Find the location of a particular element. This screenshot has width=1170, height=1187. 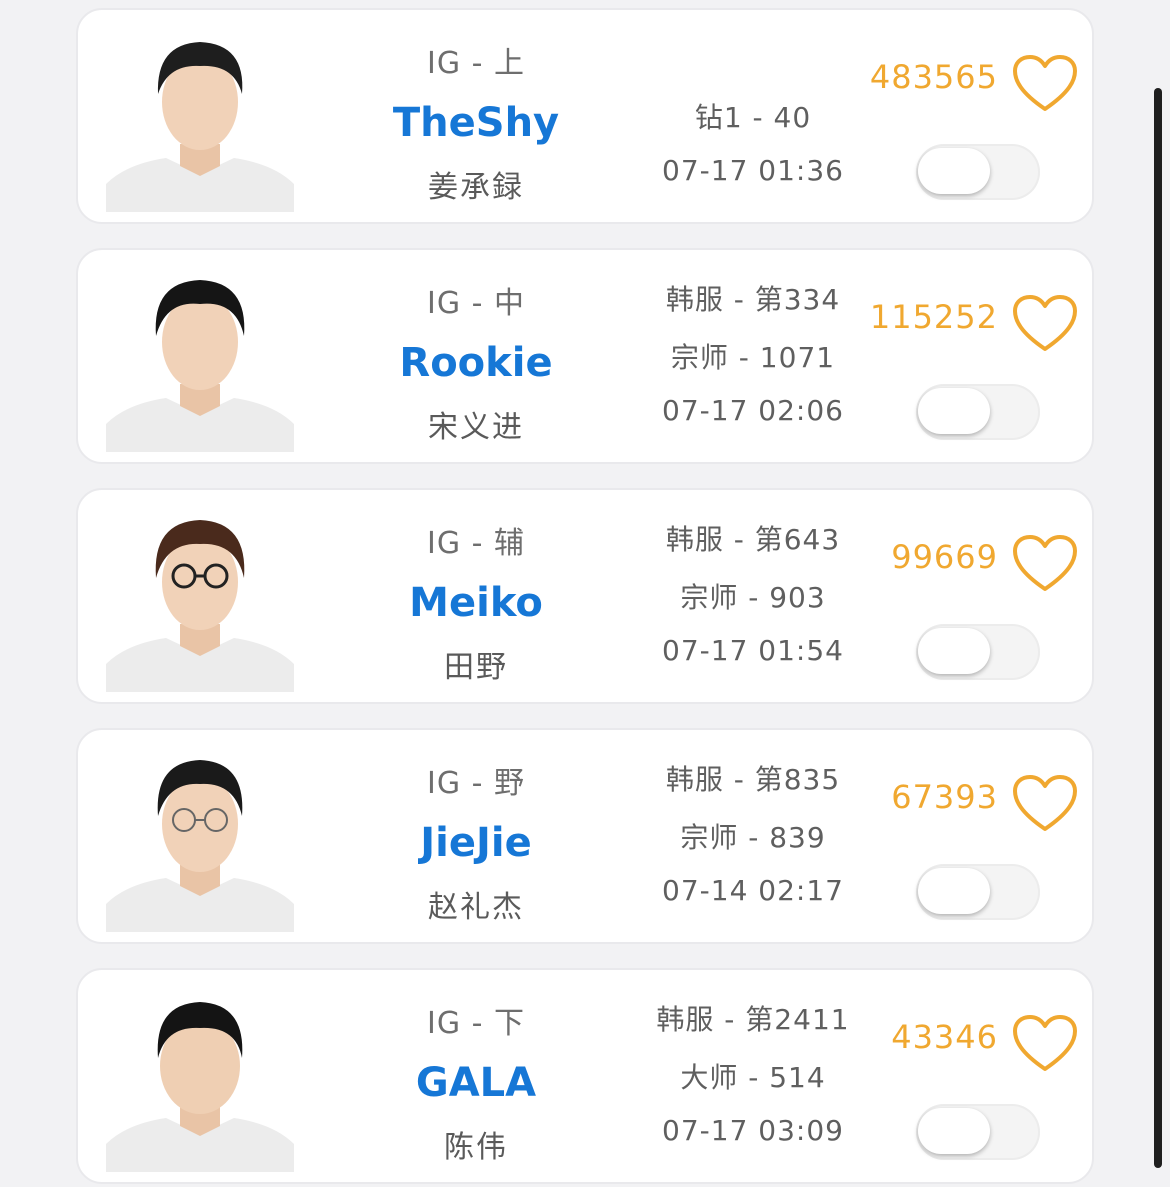

server-rank: 韩服 - 第835 is located at coordinates (753, 779).